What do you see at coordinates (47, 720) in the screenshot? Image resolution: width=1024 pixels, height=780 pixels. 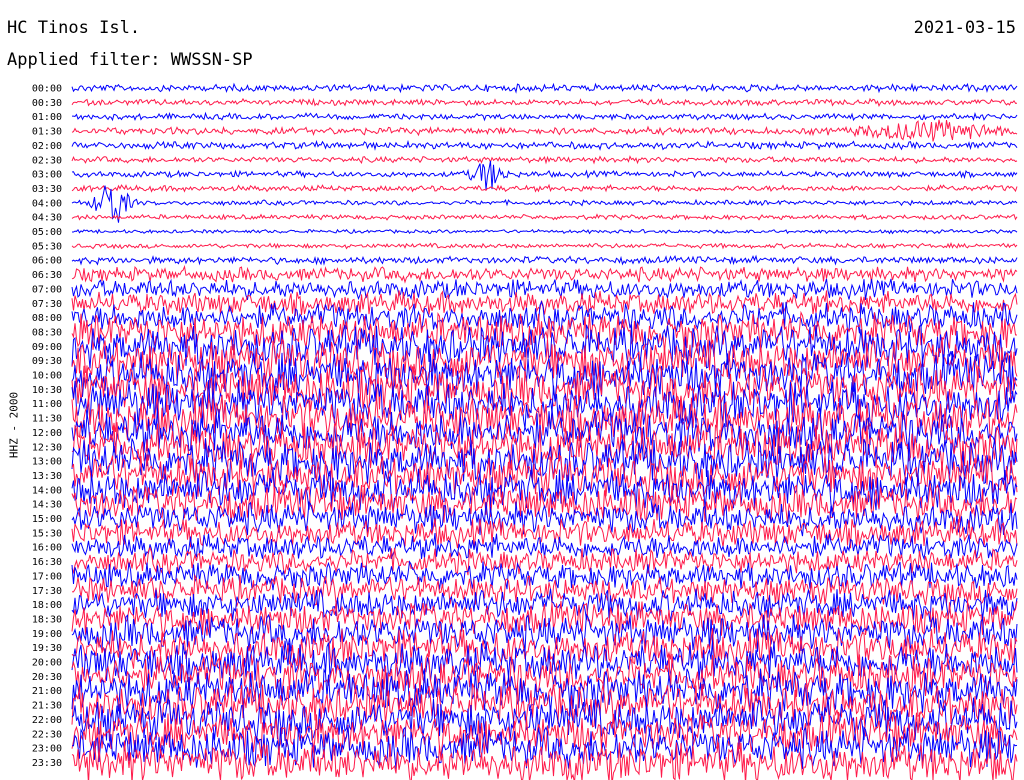 I see `time-label-2200: 22:00` at bounding box center [47, 720].